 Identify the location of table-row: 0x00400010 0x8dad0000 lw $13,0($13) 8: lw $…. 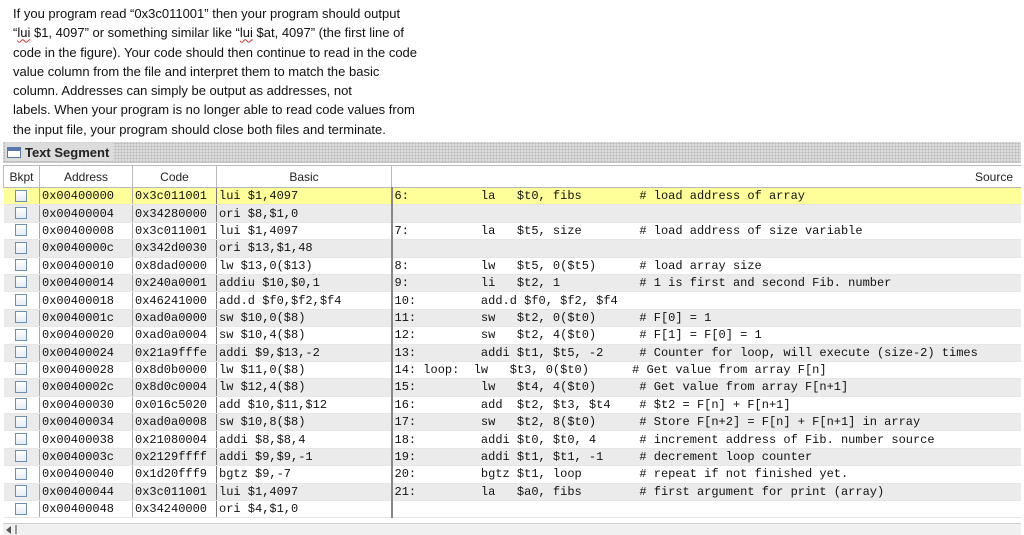
(512, 266).